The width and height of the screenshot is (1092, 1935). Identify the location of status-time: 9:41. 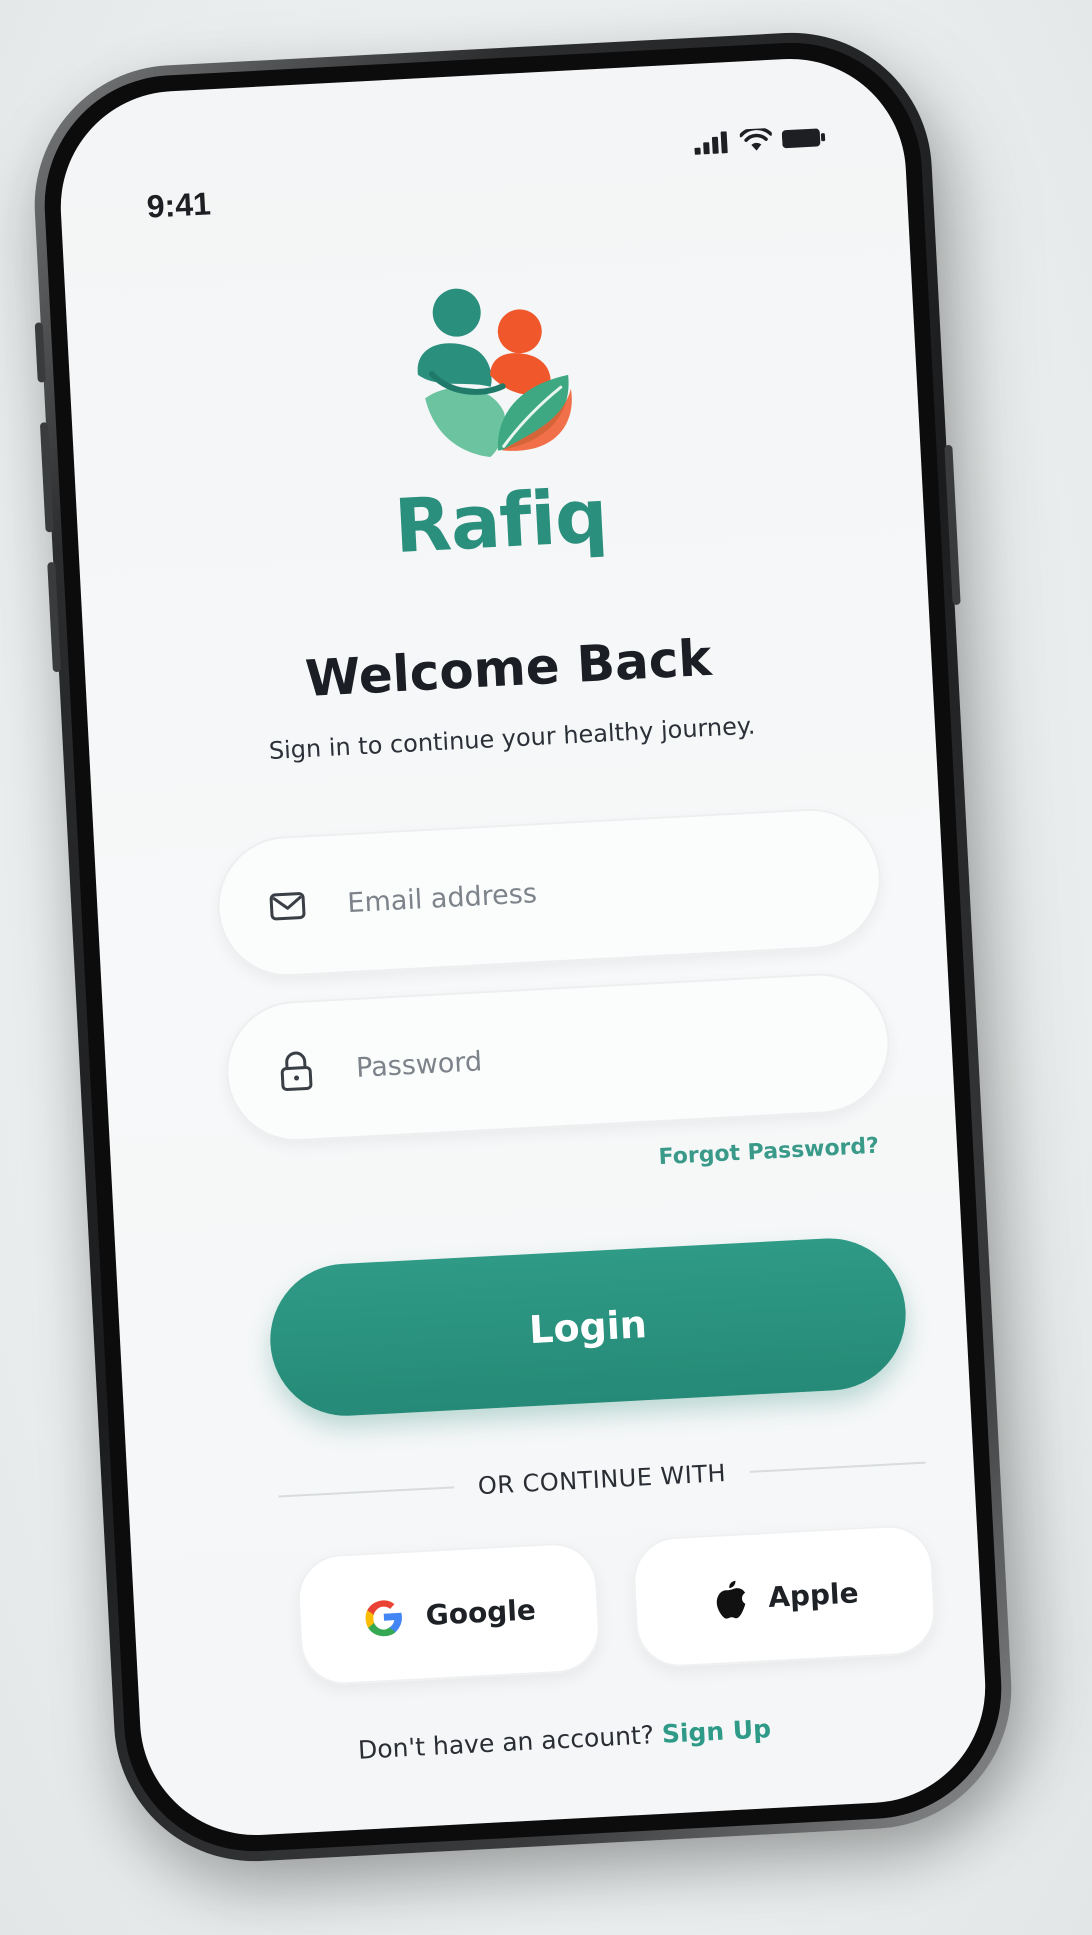
(178, 205).